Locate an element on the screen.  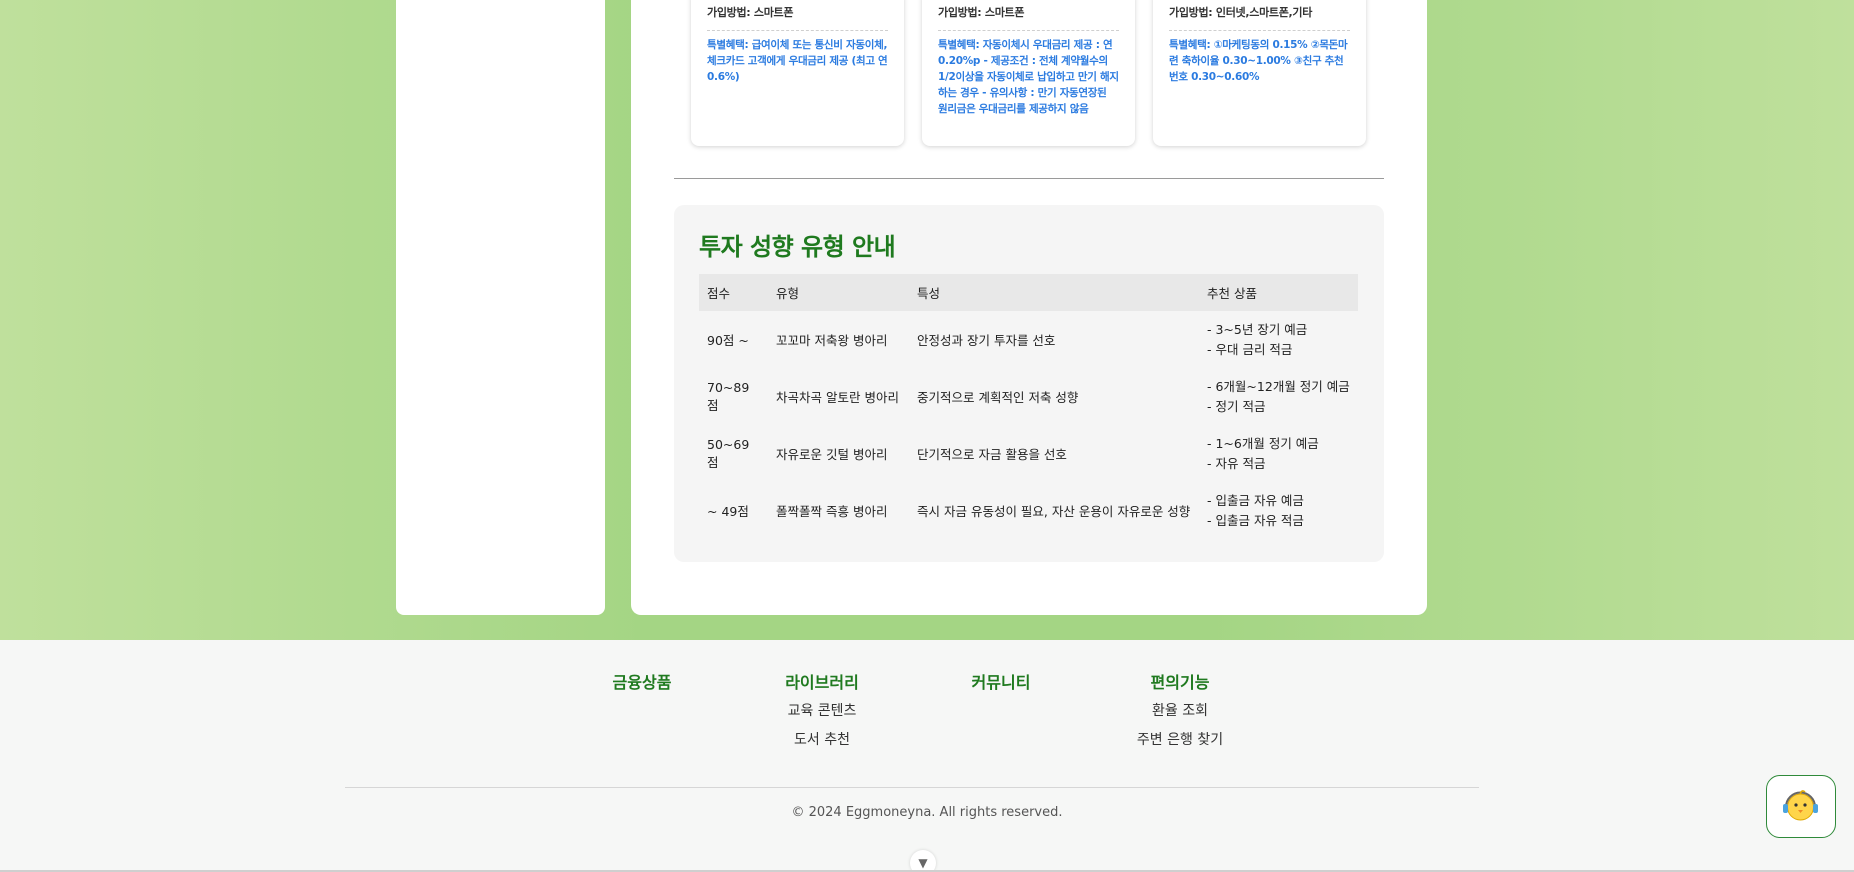
rec-item: - 입출금 자유 예금 is located at coordinates (1255, 500).